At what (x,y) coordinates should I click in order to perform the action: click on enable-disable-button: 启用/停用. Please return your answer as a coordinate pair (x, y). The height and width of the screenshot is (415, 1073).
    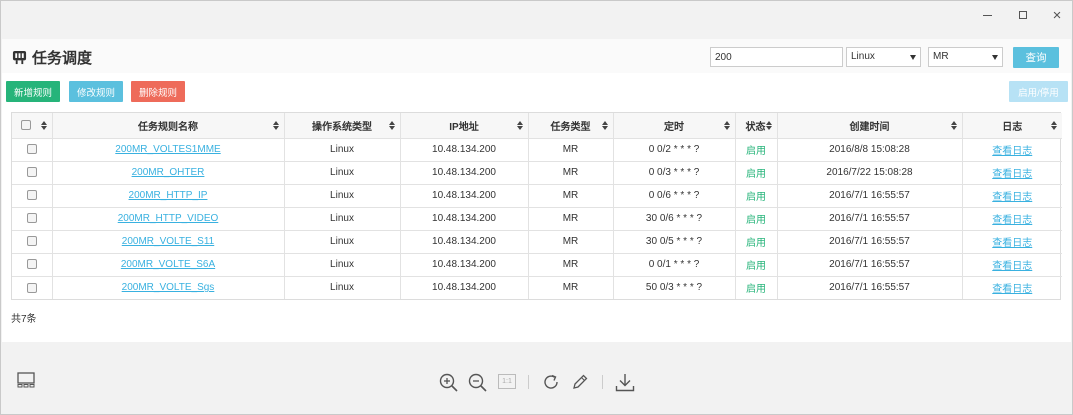
    Looking at the image, I should click on (1038, 91).